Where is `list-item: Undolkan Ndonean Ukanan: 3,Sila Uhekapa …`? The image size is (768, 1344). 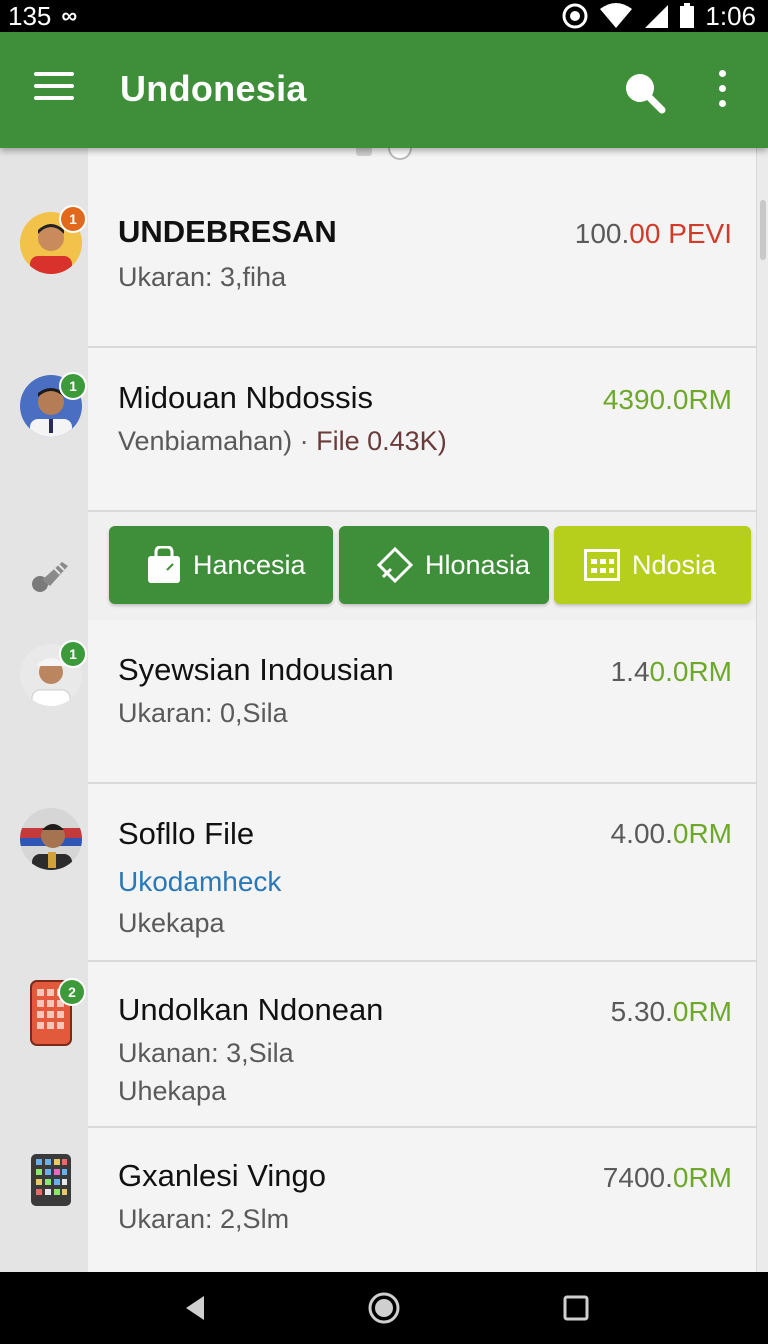
list-item: Undolkan Ndonean Ukanan: 3,Sila Uhekapa … is located at coordinates (422, 1045).